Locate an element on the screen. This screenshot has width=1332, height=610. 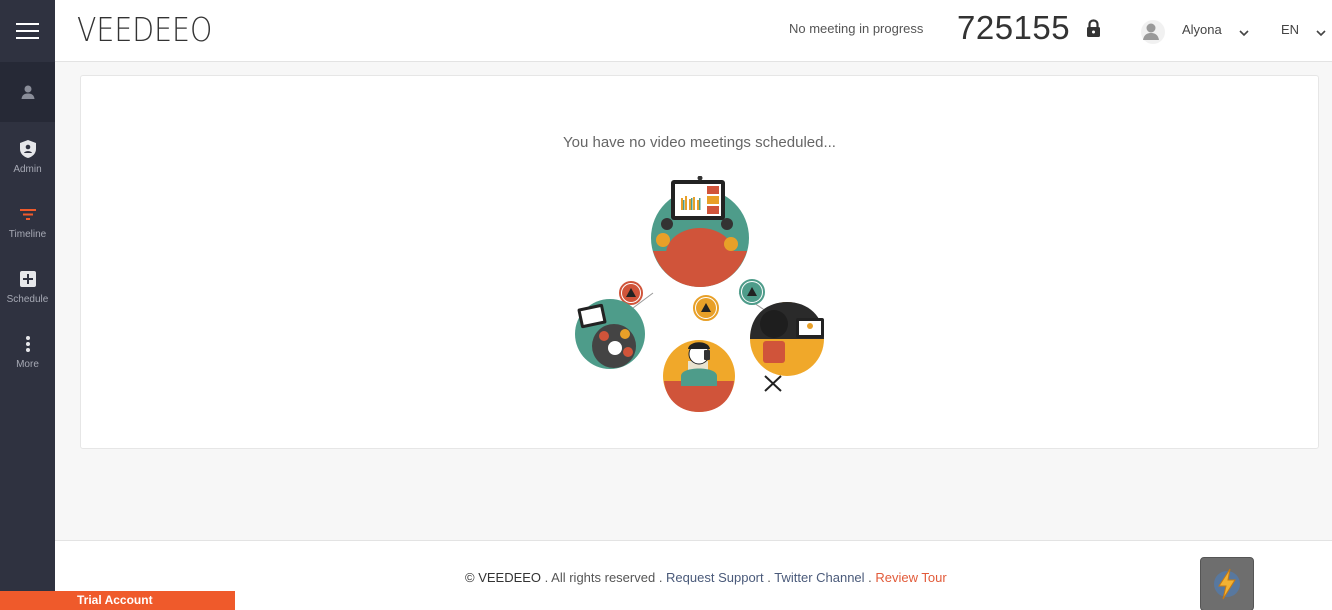
lightning-bolt-icon is located at coordinates (1227, 584).